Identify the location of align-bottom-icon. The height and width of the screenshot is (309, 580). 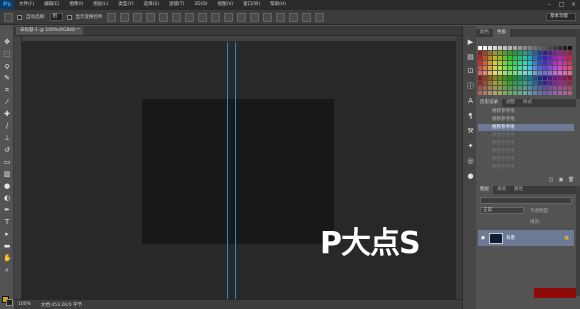
(137, 17).